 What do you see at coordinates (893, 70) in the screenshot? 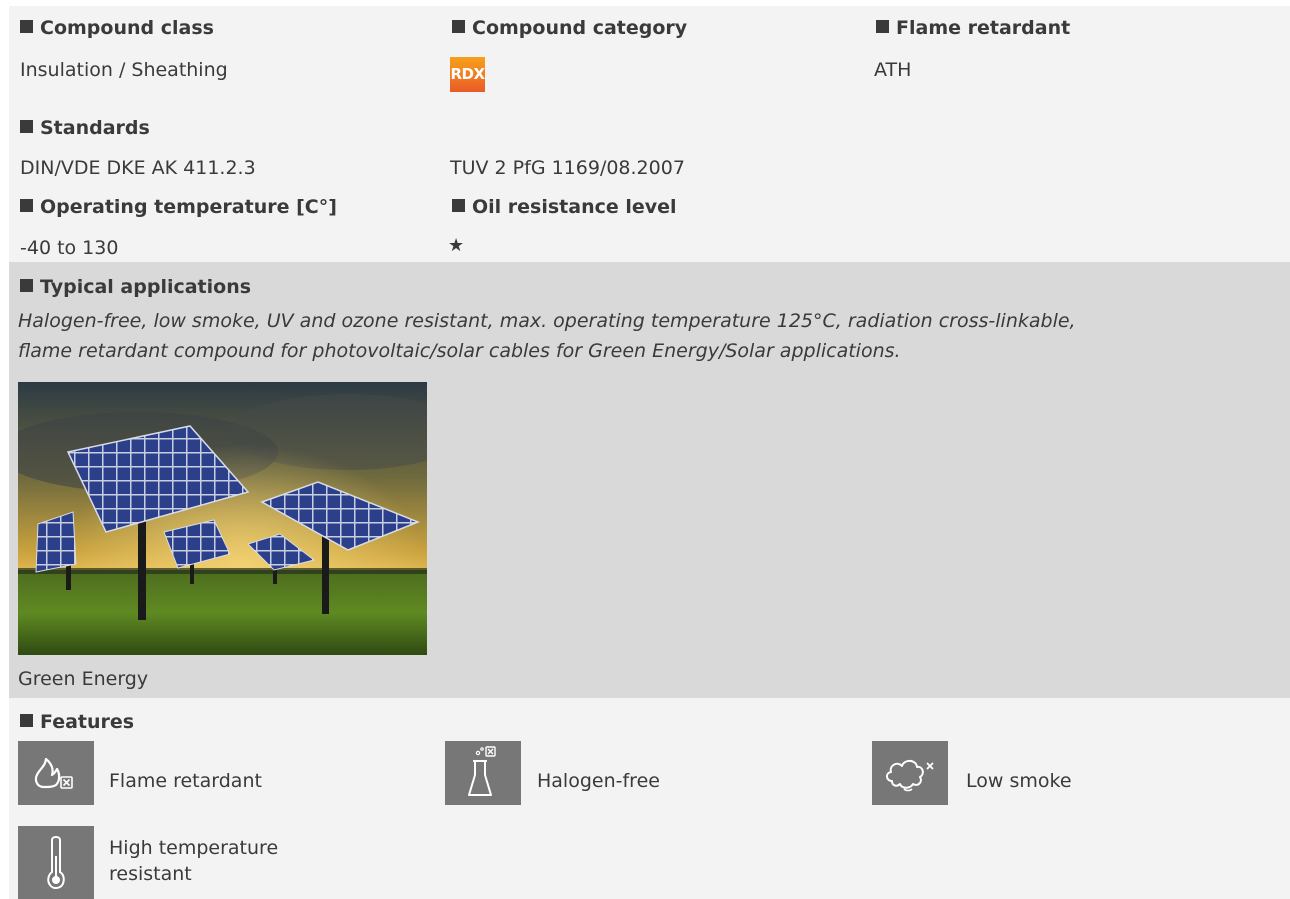
I see `flame-retardant-value: ATH` at bounding box center [893, 70].